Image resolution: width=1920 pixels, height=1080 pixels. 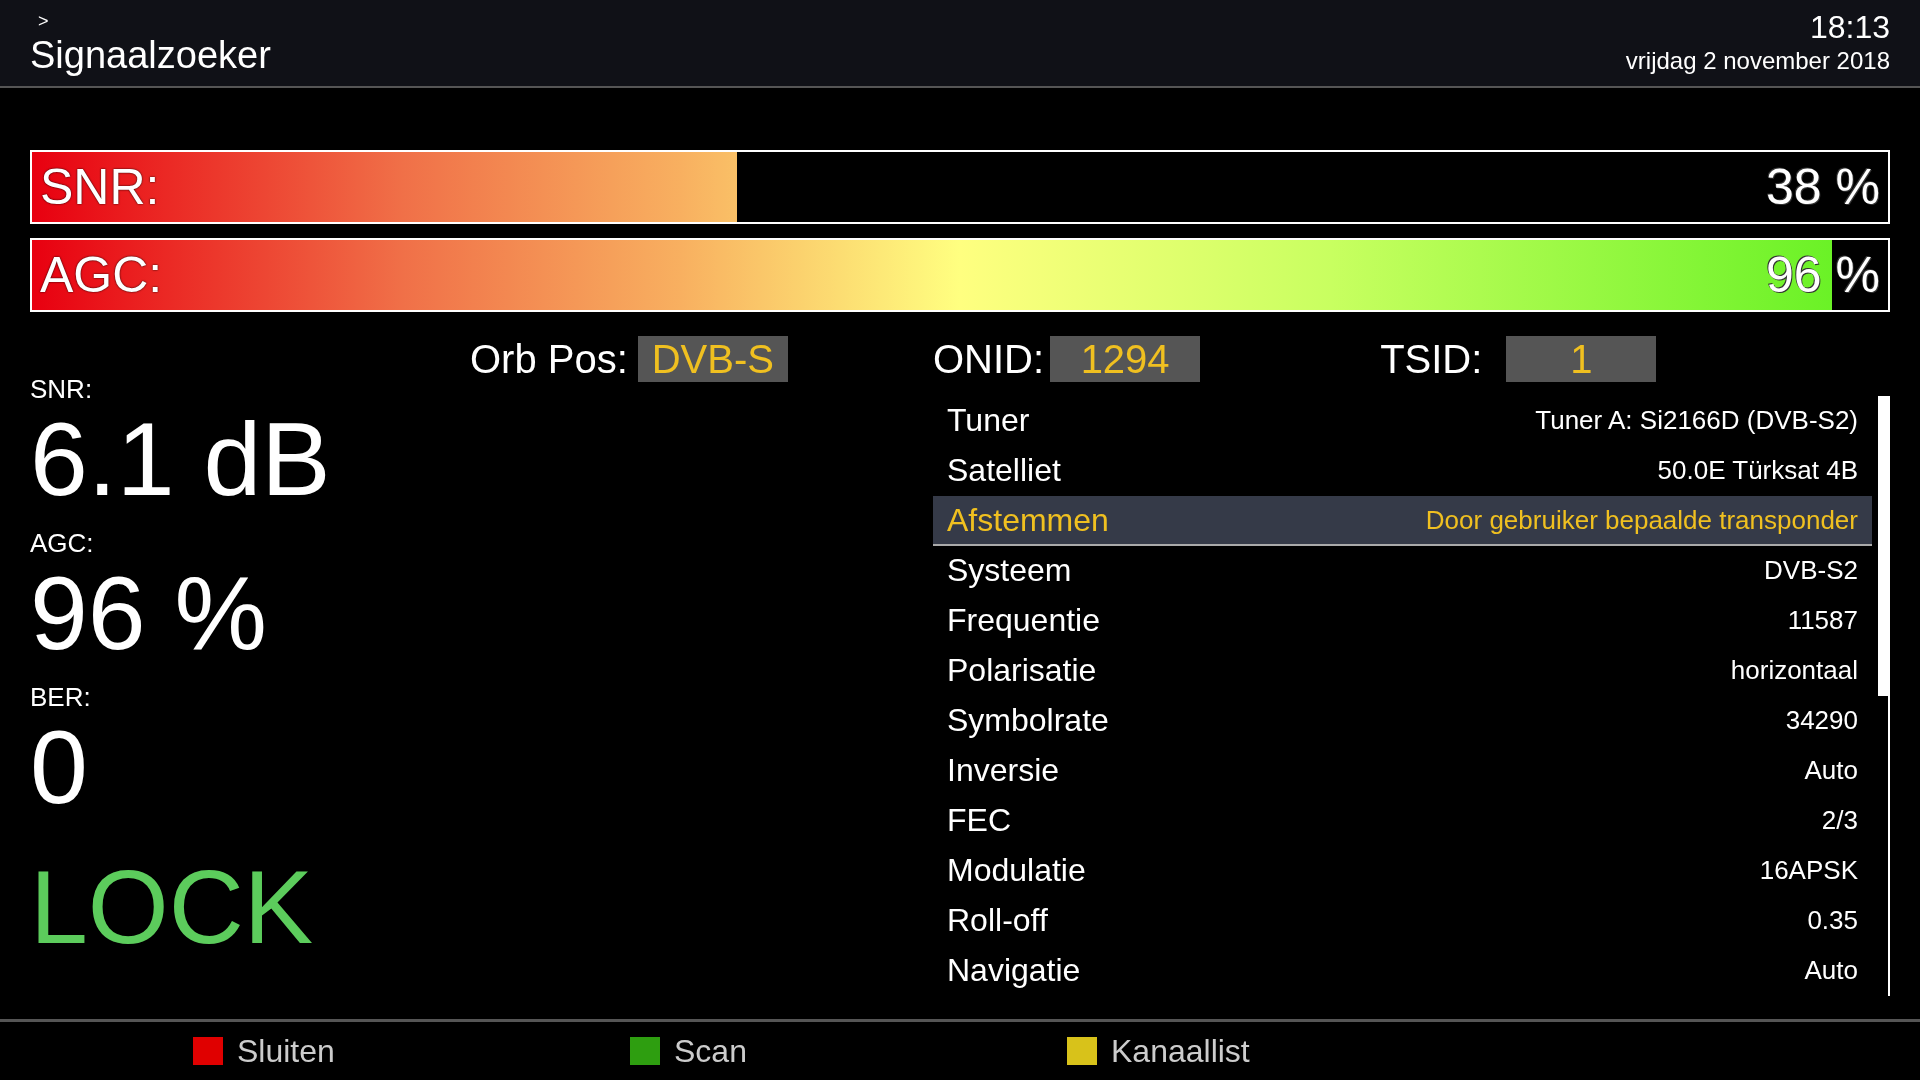 What do you see at coordinates (1004, 470) in the screenshot?
I see `detail-label: Satelliet` at bounding box center [1004, 470].